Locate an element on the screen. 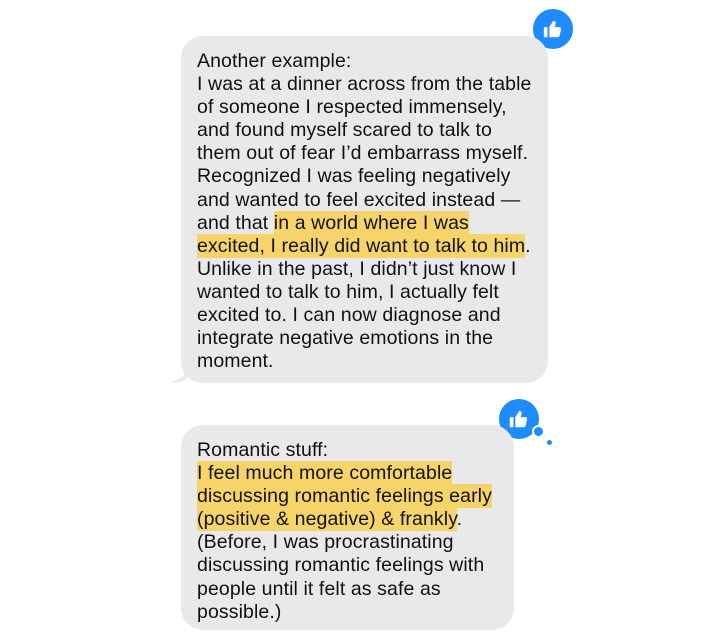  message-line: wanted to talk to him, I actually felt is located at coordinates (348, 291).